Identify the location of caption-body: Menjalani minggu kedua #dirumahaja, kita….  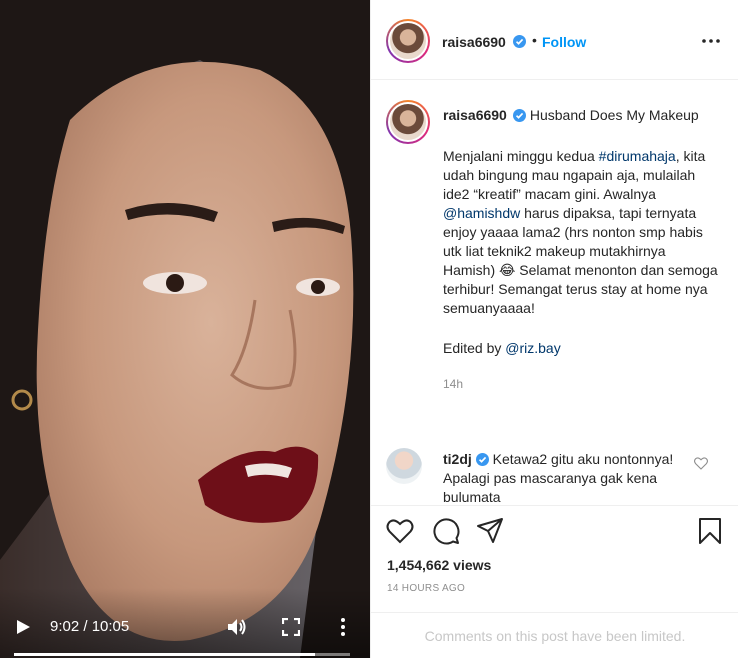
(580, 232).